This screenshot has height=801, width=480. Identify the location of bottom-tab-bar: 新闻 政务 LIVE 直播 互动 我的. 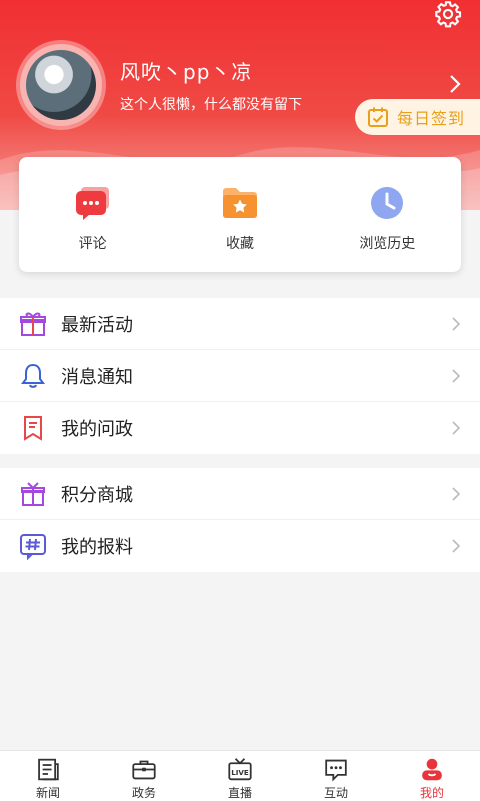
(240, 775).